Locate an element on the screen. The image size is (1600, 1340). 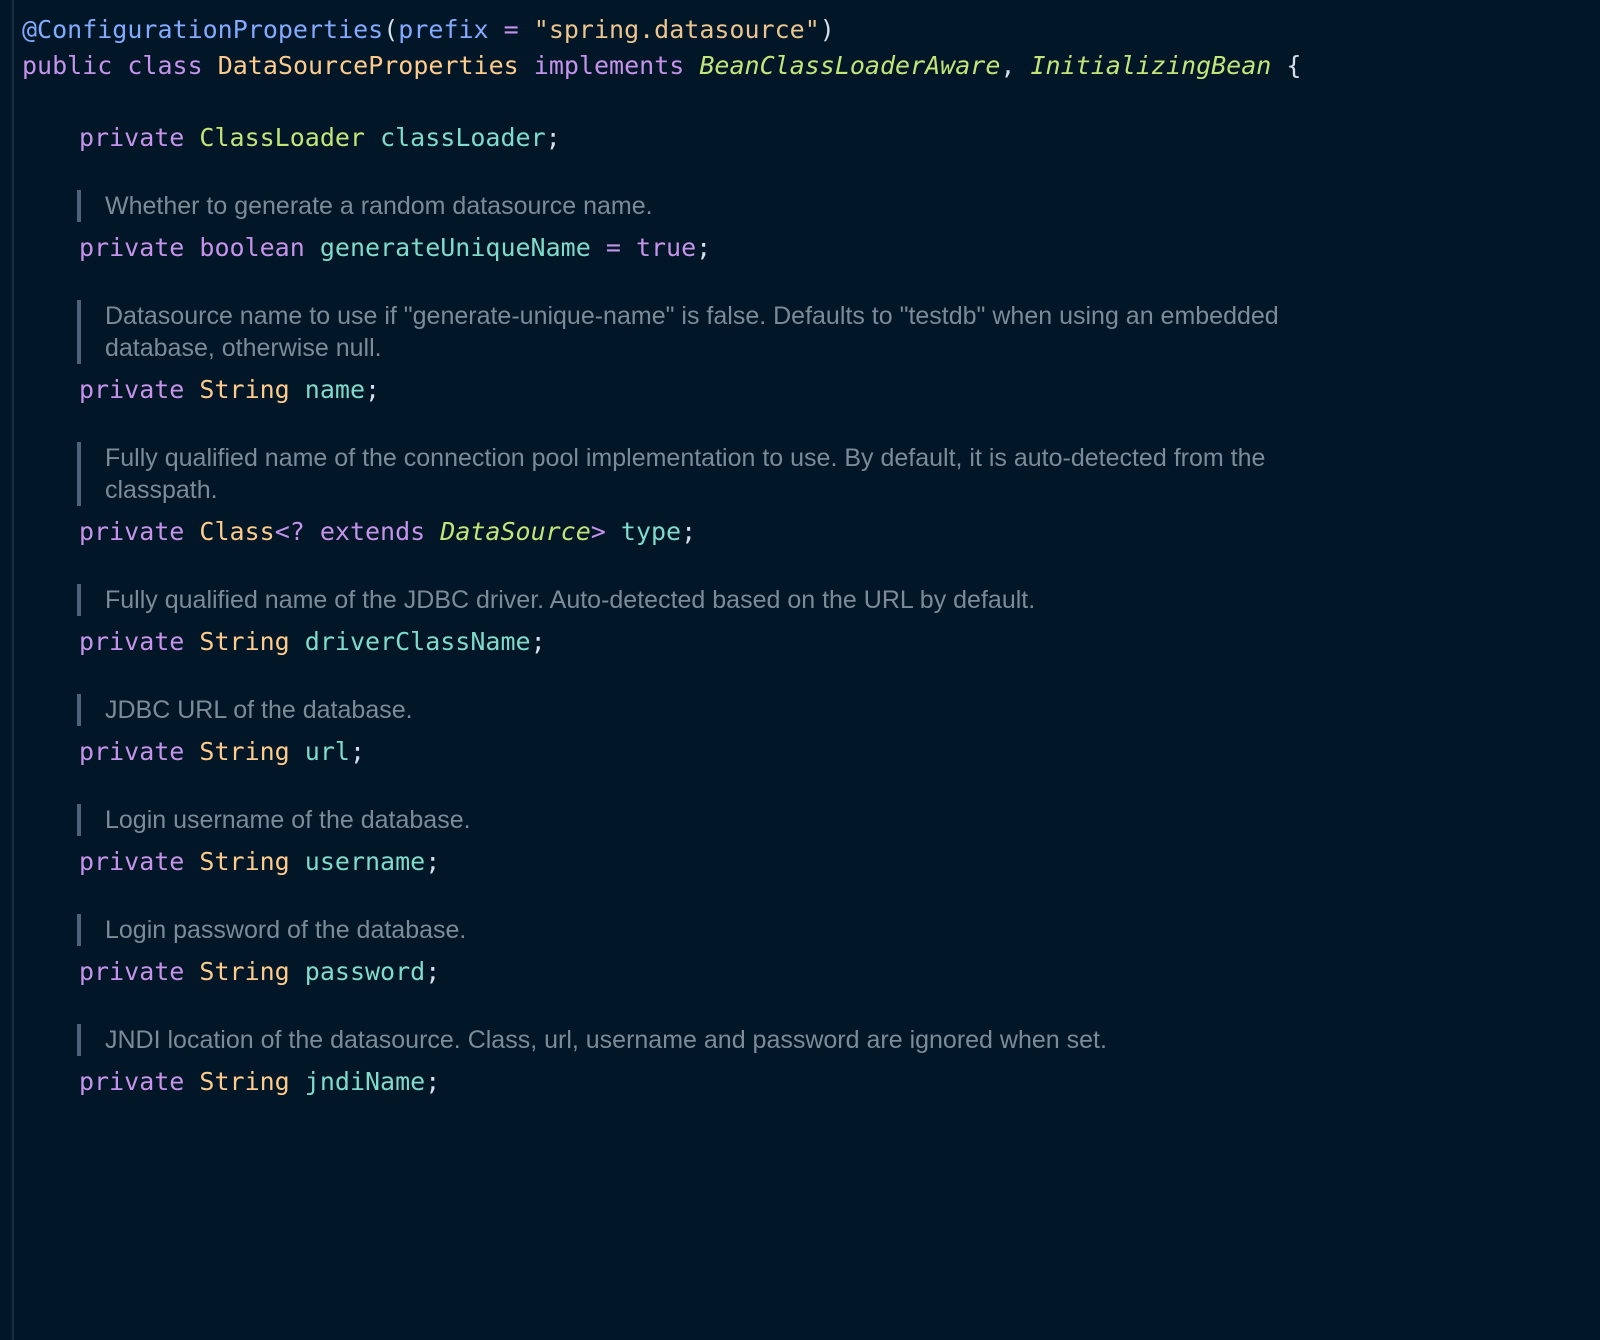
field-doc-comment: Login username of the database. is located at coordinates (706, 820).